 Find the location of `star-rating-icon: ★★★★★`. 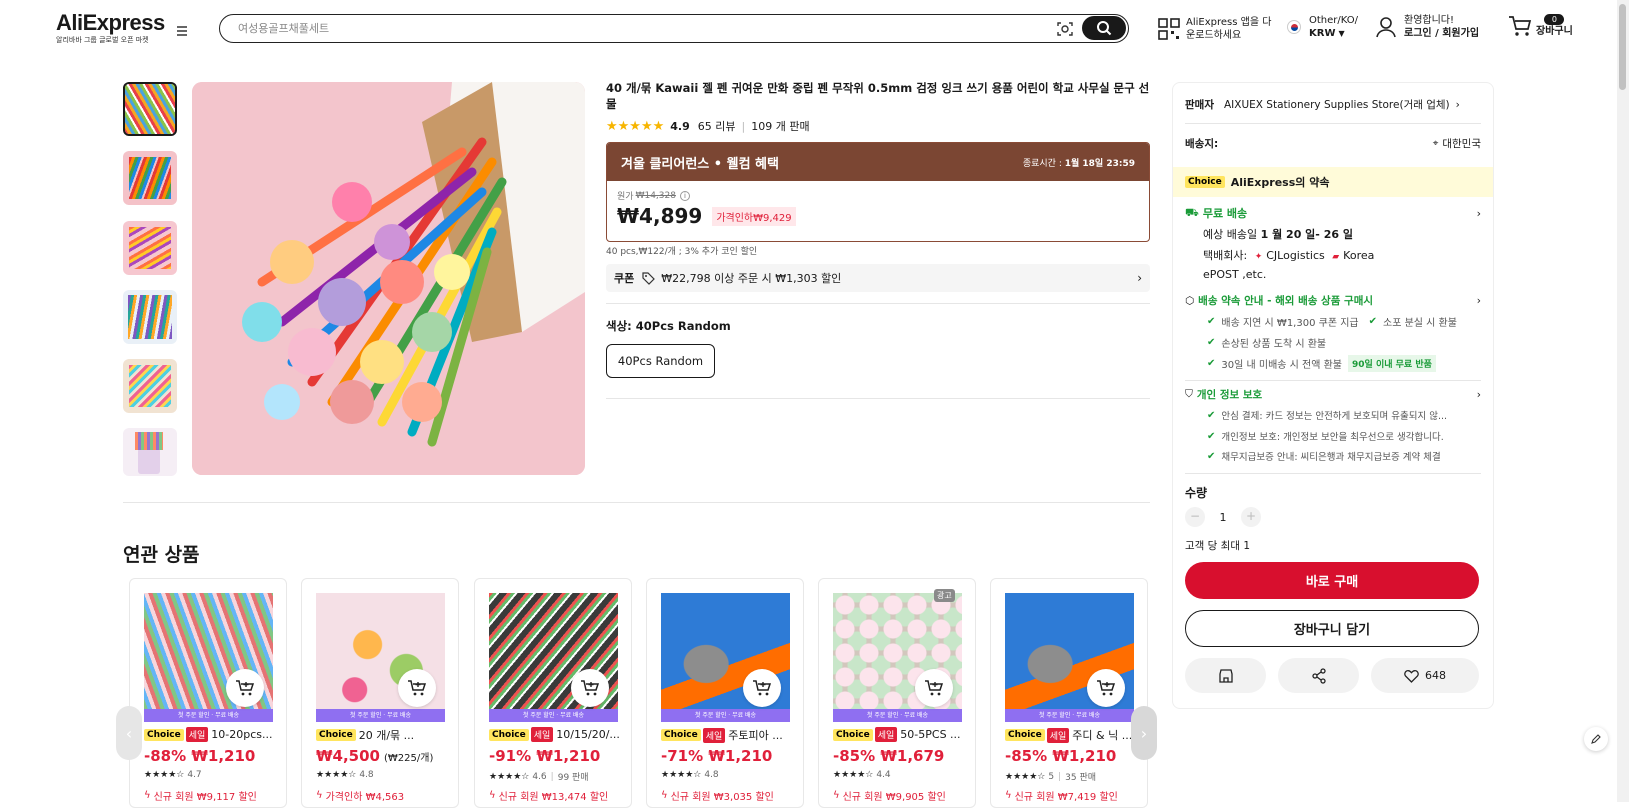

star-rating-icon: ★★★★★ is located at coordinates (635, 126).